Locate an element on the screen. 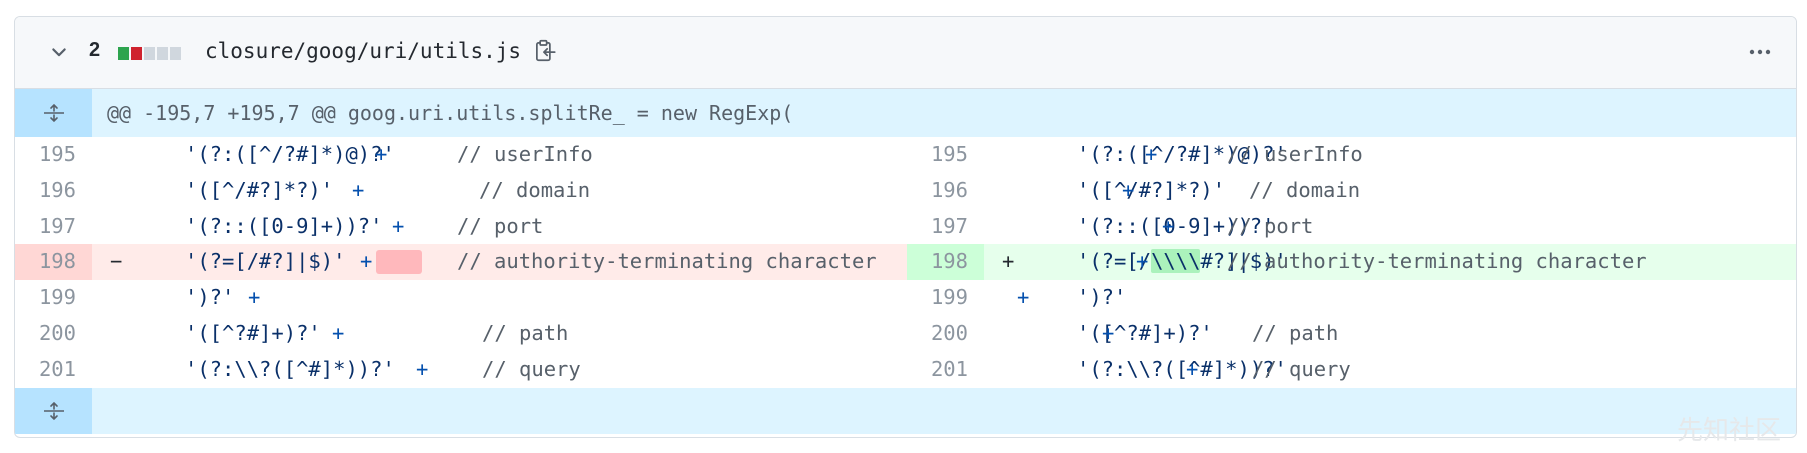  left-side: 200 '([^?#]+)?' + // path is located at coordinates (461, 334).